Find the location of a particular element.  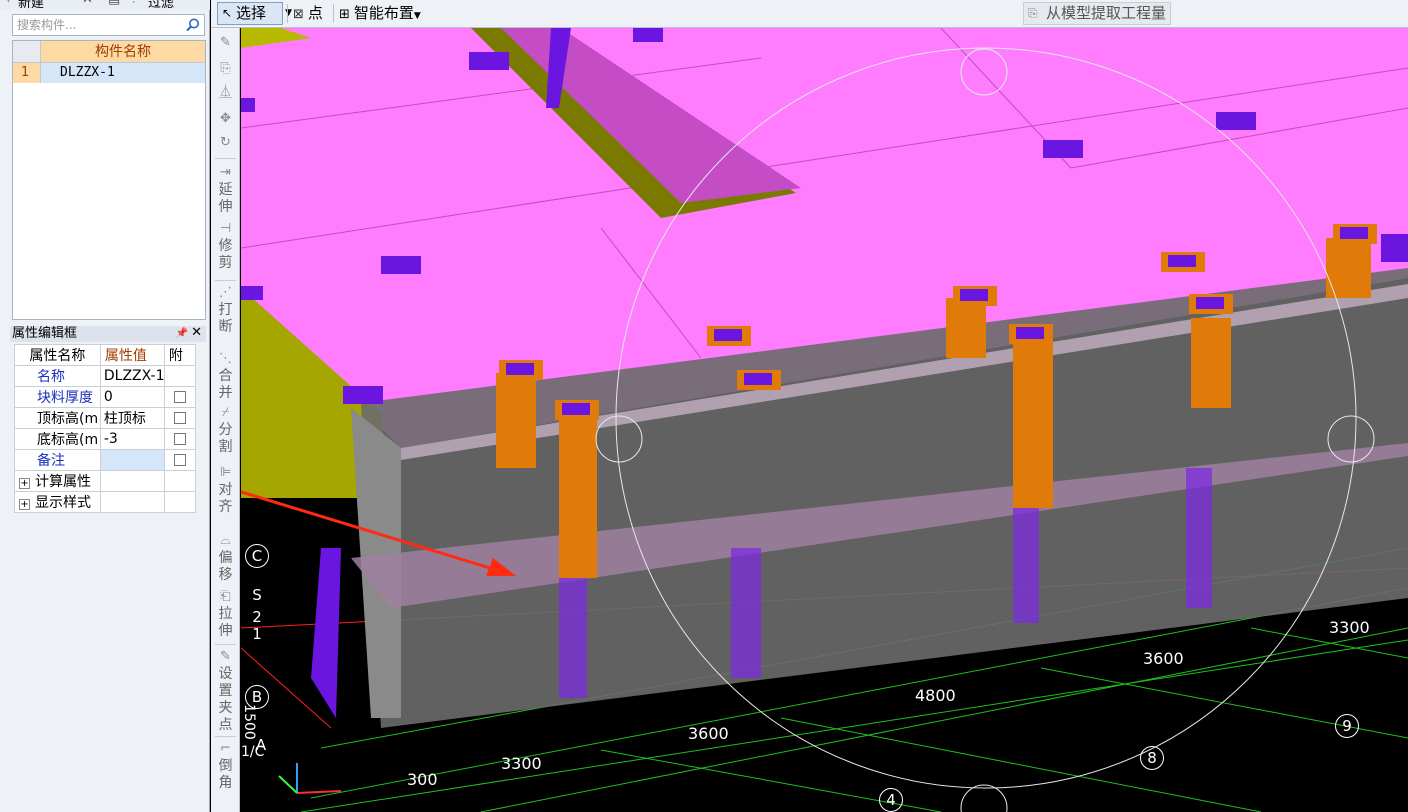

copy-tool: ⎘ is located at coordinates (225, 69).